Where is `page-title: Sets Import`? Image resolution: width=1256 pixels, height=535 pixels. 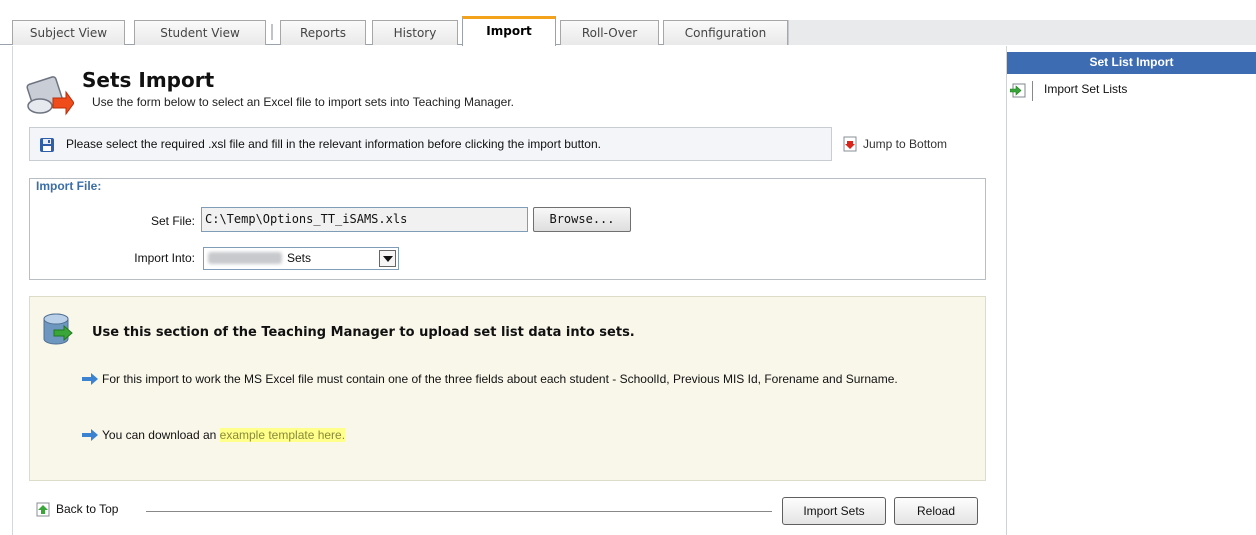
page-title: Sets Import is located at coordinates (148, 80).